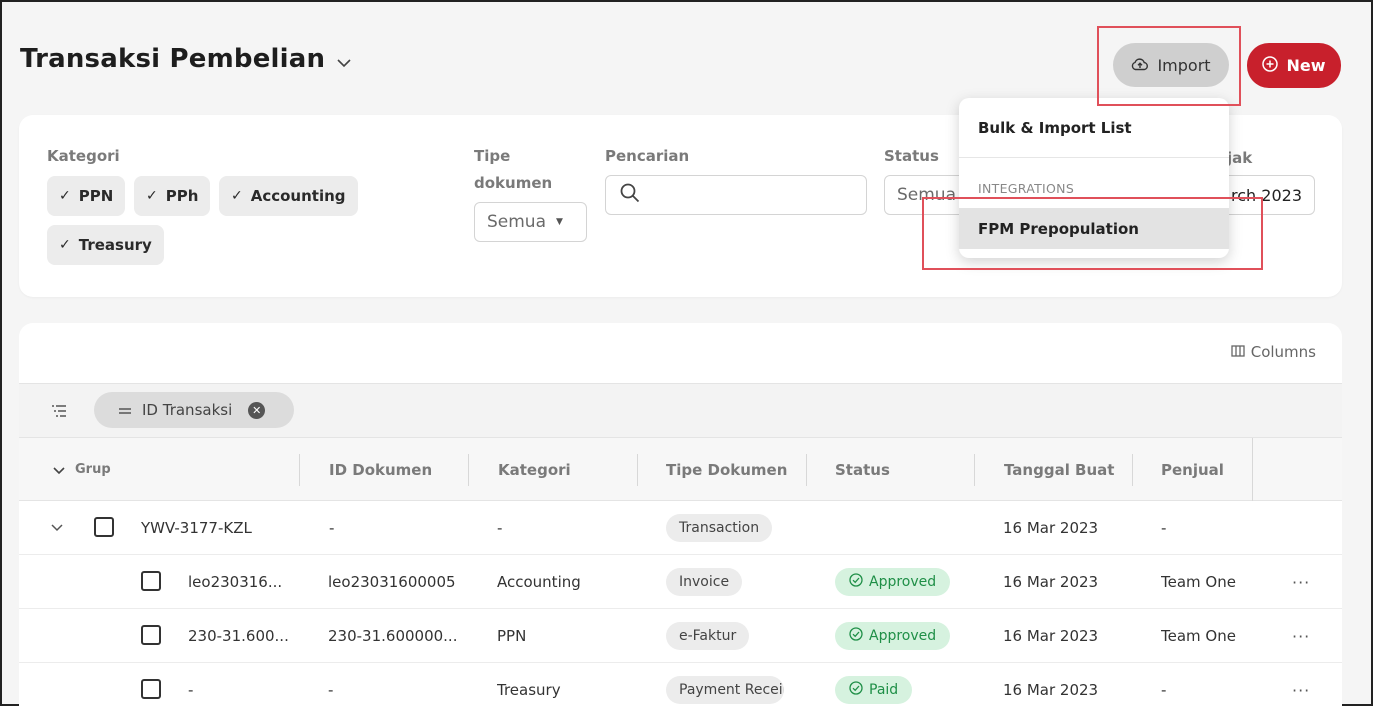 This screenshot has height=706, width=1373. Describe the element at coordinates (517, 222) in the screenshot. I see `tipe-dokumen-value: Semua` at that location.